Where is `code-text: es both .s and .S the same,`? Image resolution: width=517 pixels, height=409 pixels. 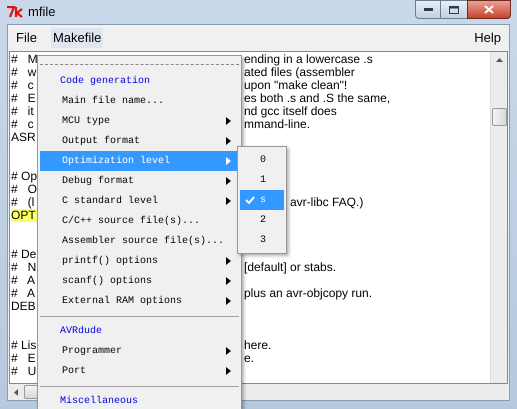
code-text: es both .s and .S the same, is located at coordinates (317, 98).